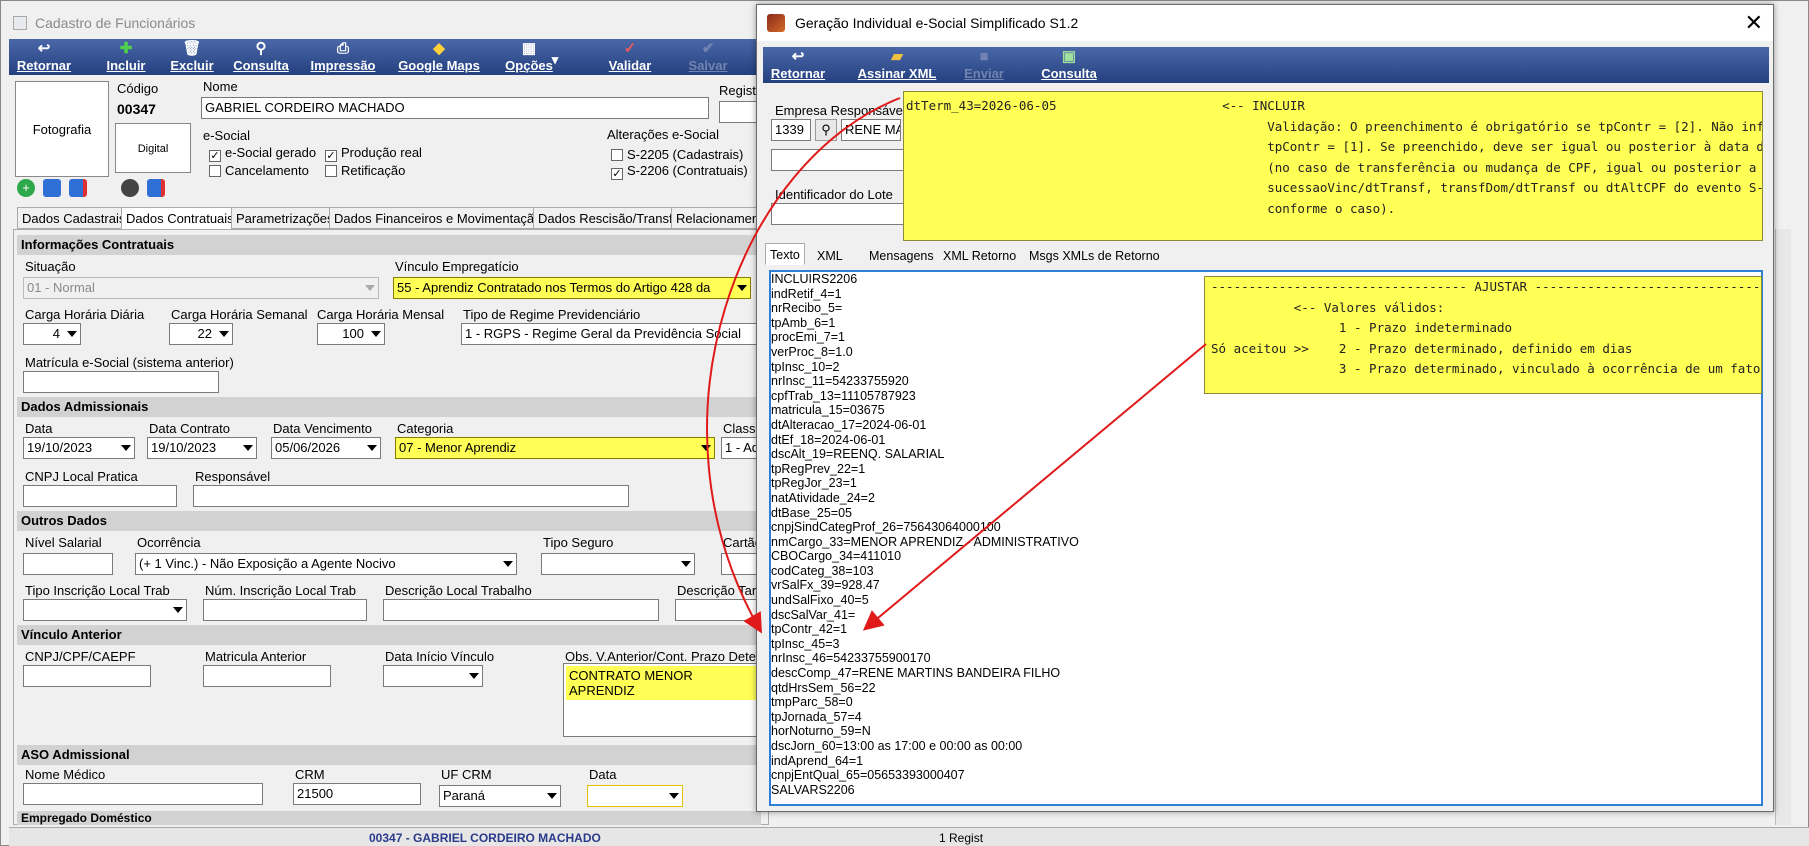 This screenshot has width=1809, height=846. I want to click on arrow-incluir, so click(803, 365).